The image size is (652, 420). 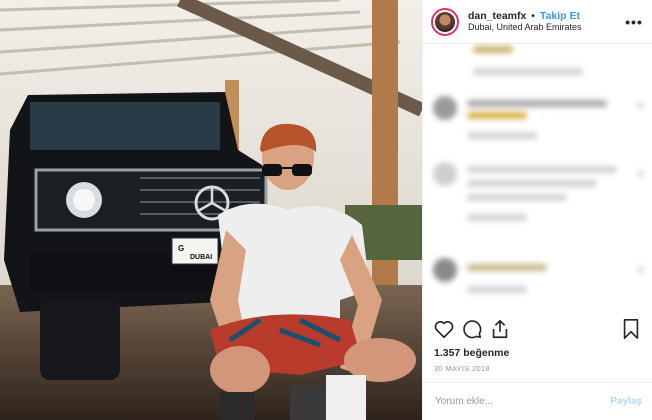 I want to click on follow-button: Takip Et, so click(x=560, y=16).